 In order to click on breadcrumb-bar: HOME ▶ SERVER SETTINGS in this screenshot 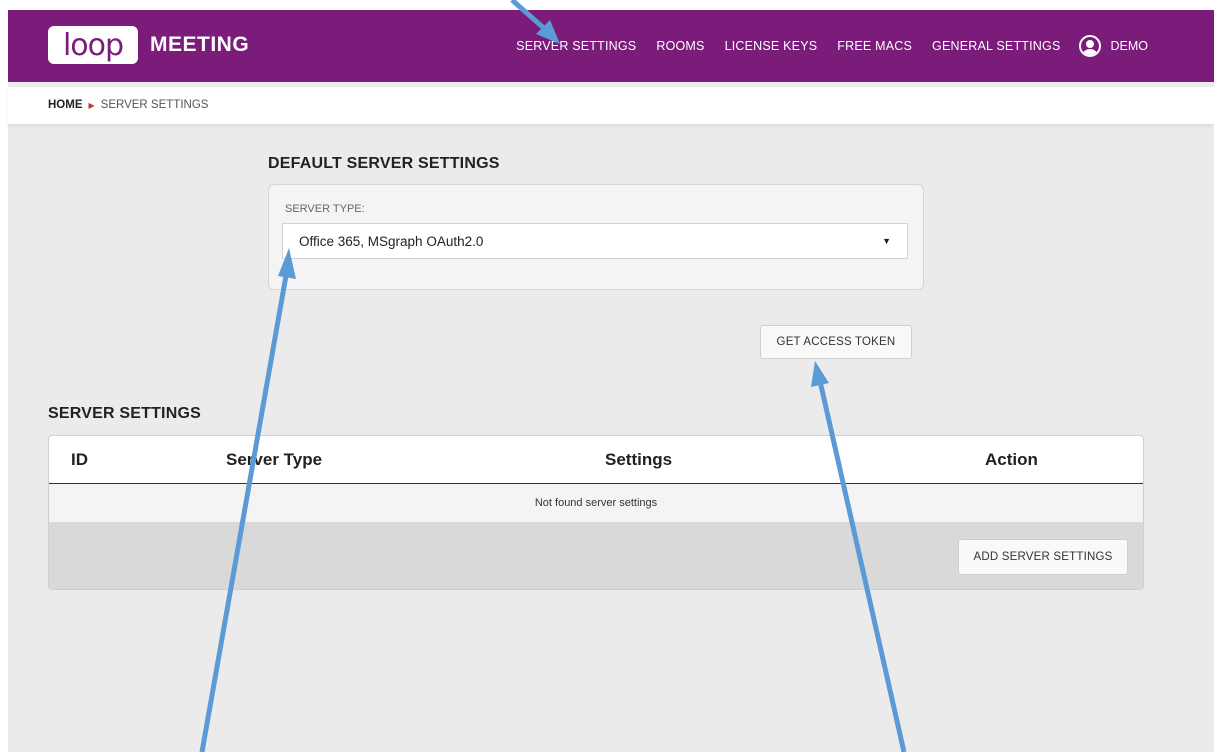, I will do `click(611, 105)`.